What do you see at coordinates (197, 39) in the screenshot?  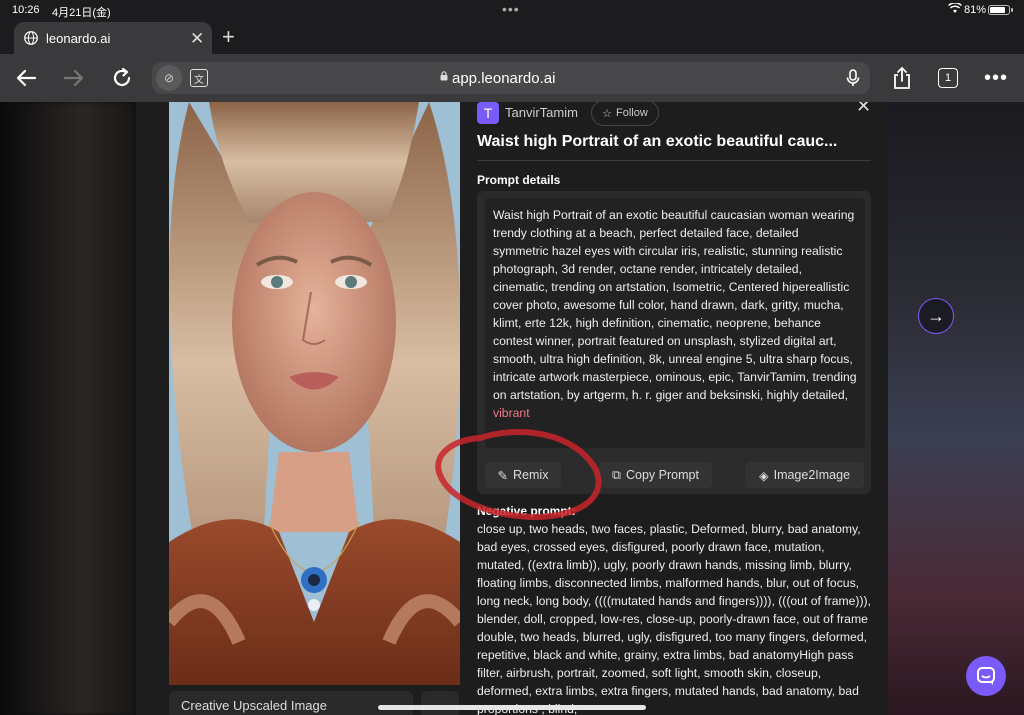 I see `close-tab-icon: ✕` at bounding box center [197, 39].